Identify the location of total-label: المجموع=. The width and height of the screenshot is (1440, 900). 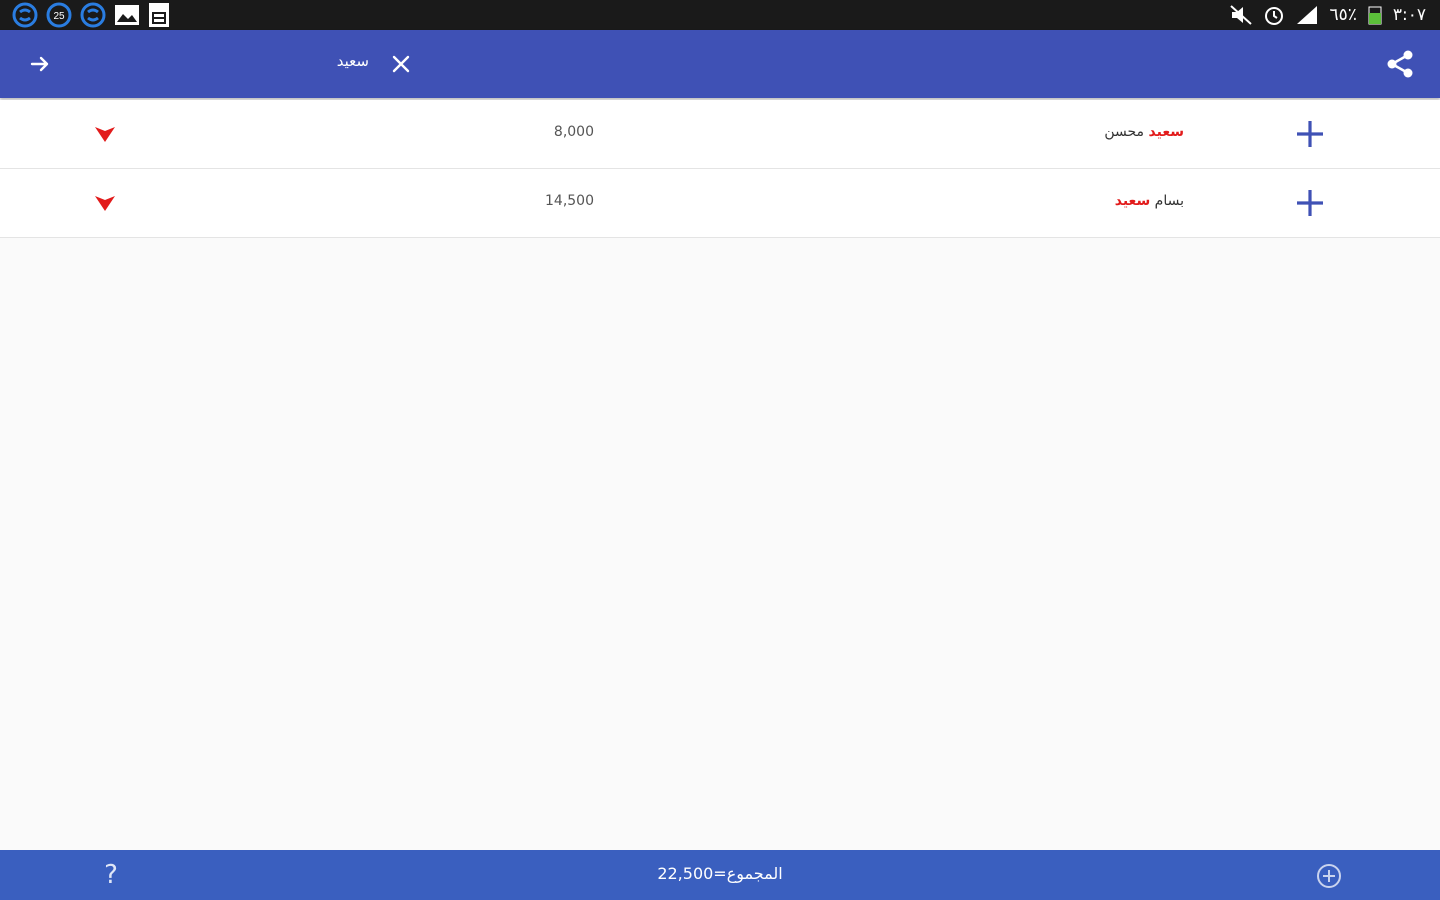
(748, 873).